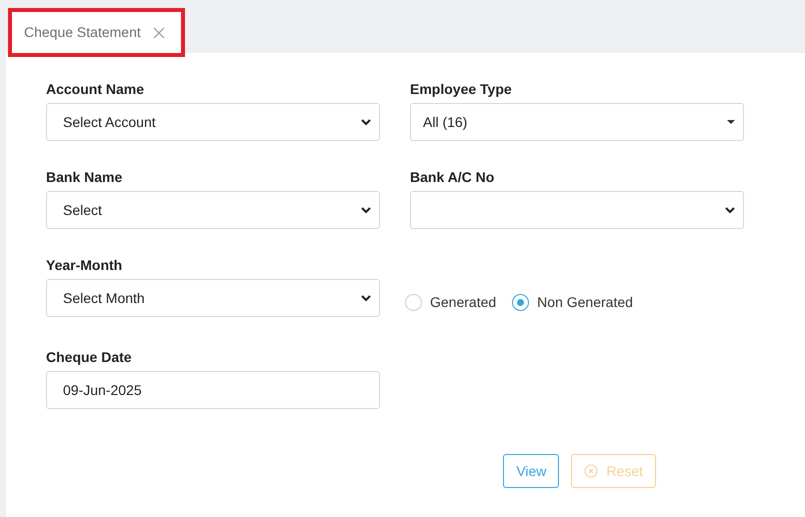 The image size is (805, 517). What do you see at coordinates (213, 122) in the screenshot?
I see `select-field: Select Account` at bounding box center [213, 122].